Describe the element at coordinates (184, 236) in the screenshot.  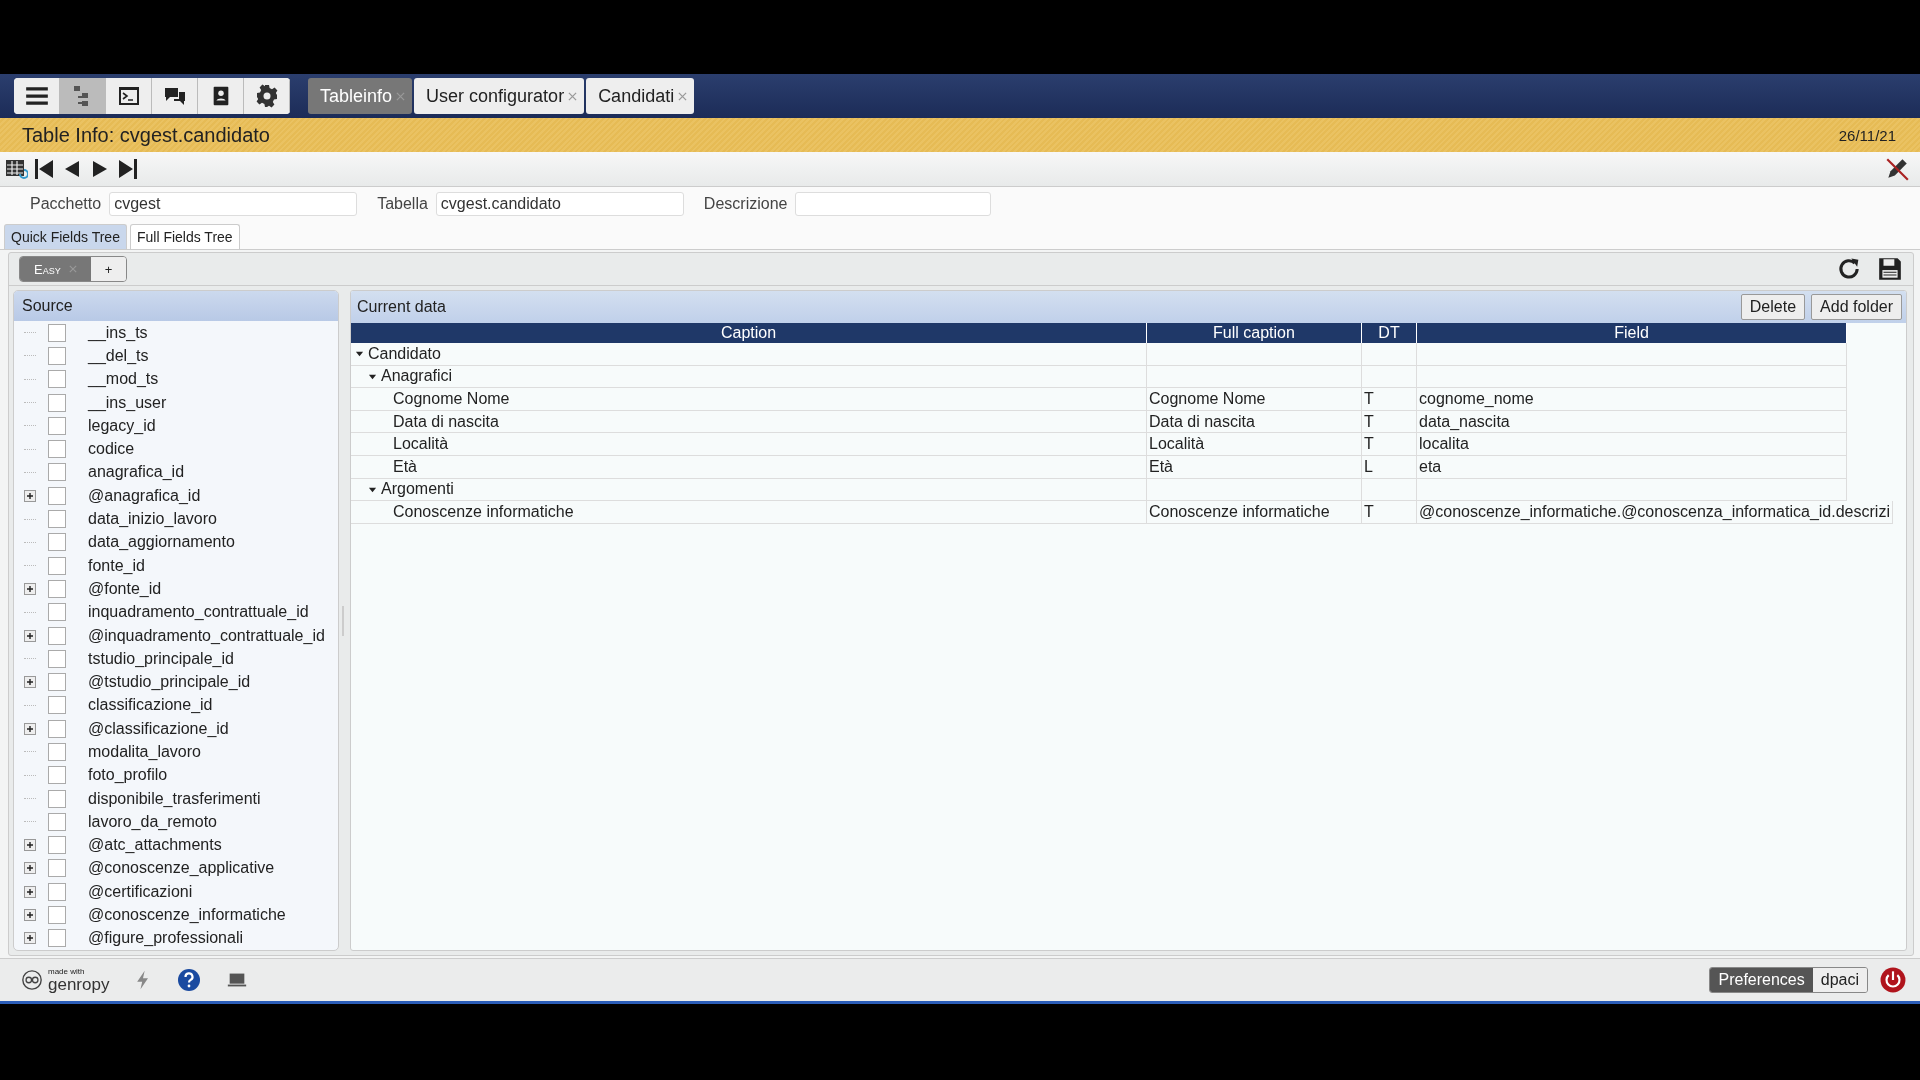
I see `view-tab: Full Fields Tree` at that location.